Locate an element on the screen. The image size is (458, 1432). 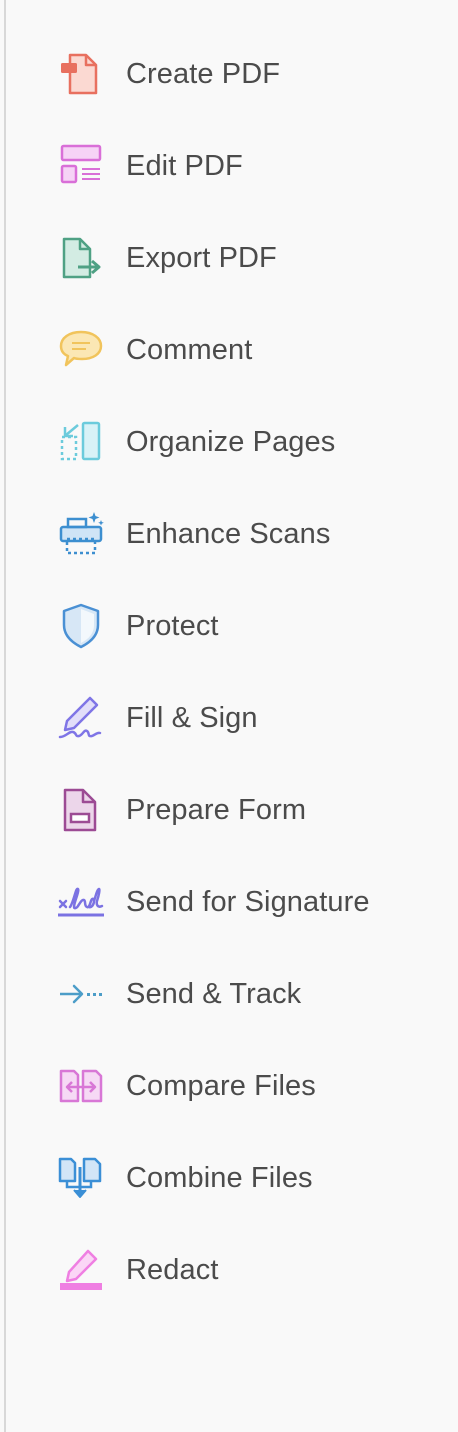
tool-fill-sign: Fill & Sign is located at coordinates (229, 718).